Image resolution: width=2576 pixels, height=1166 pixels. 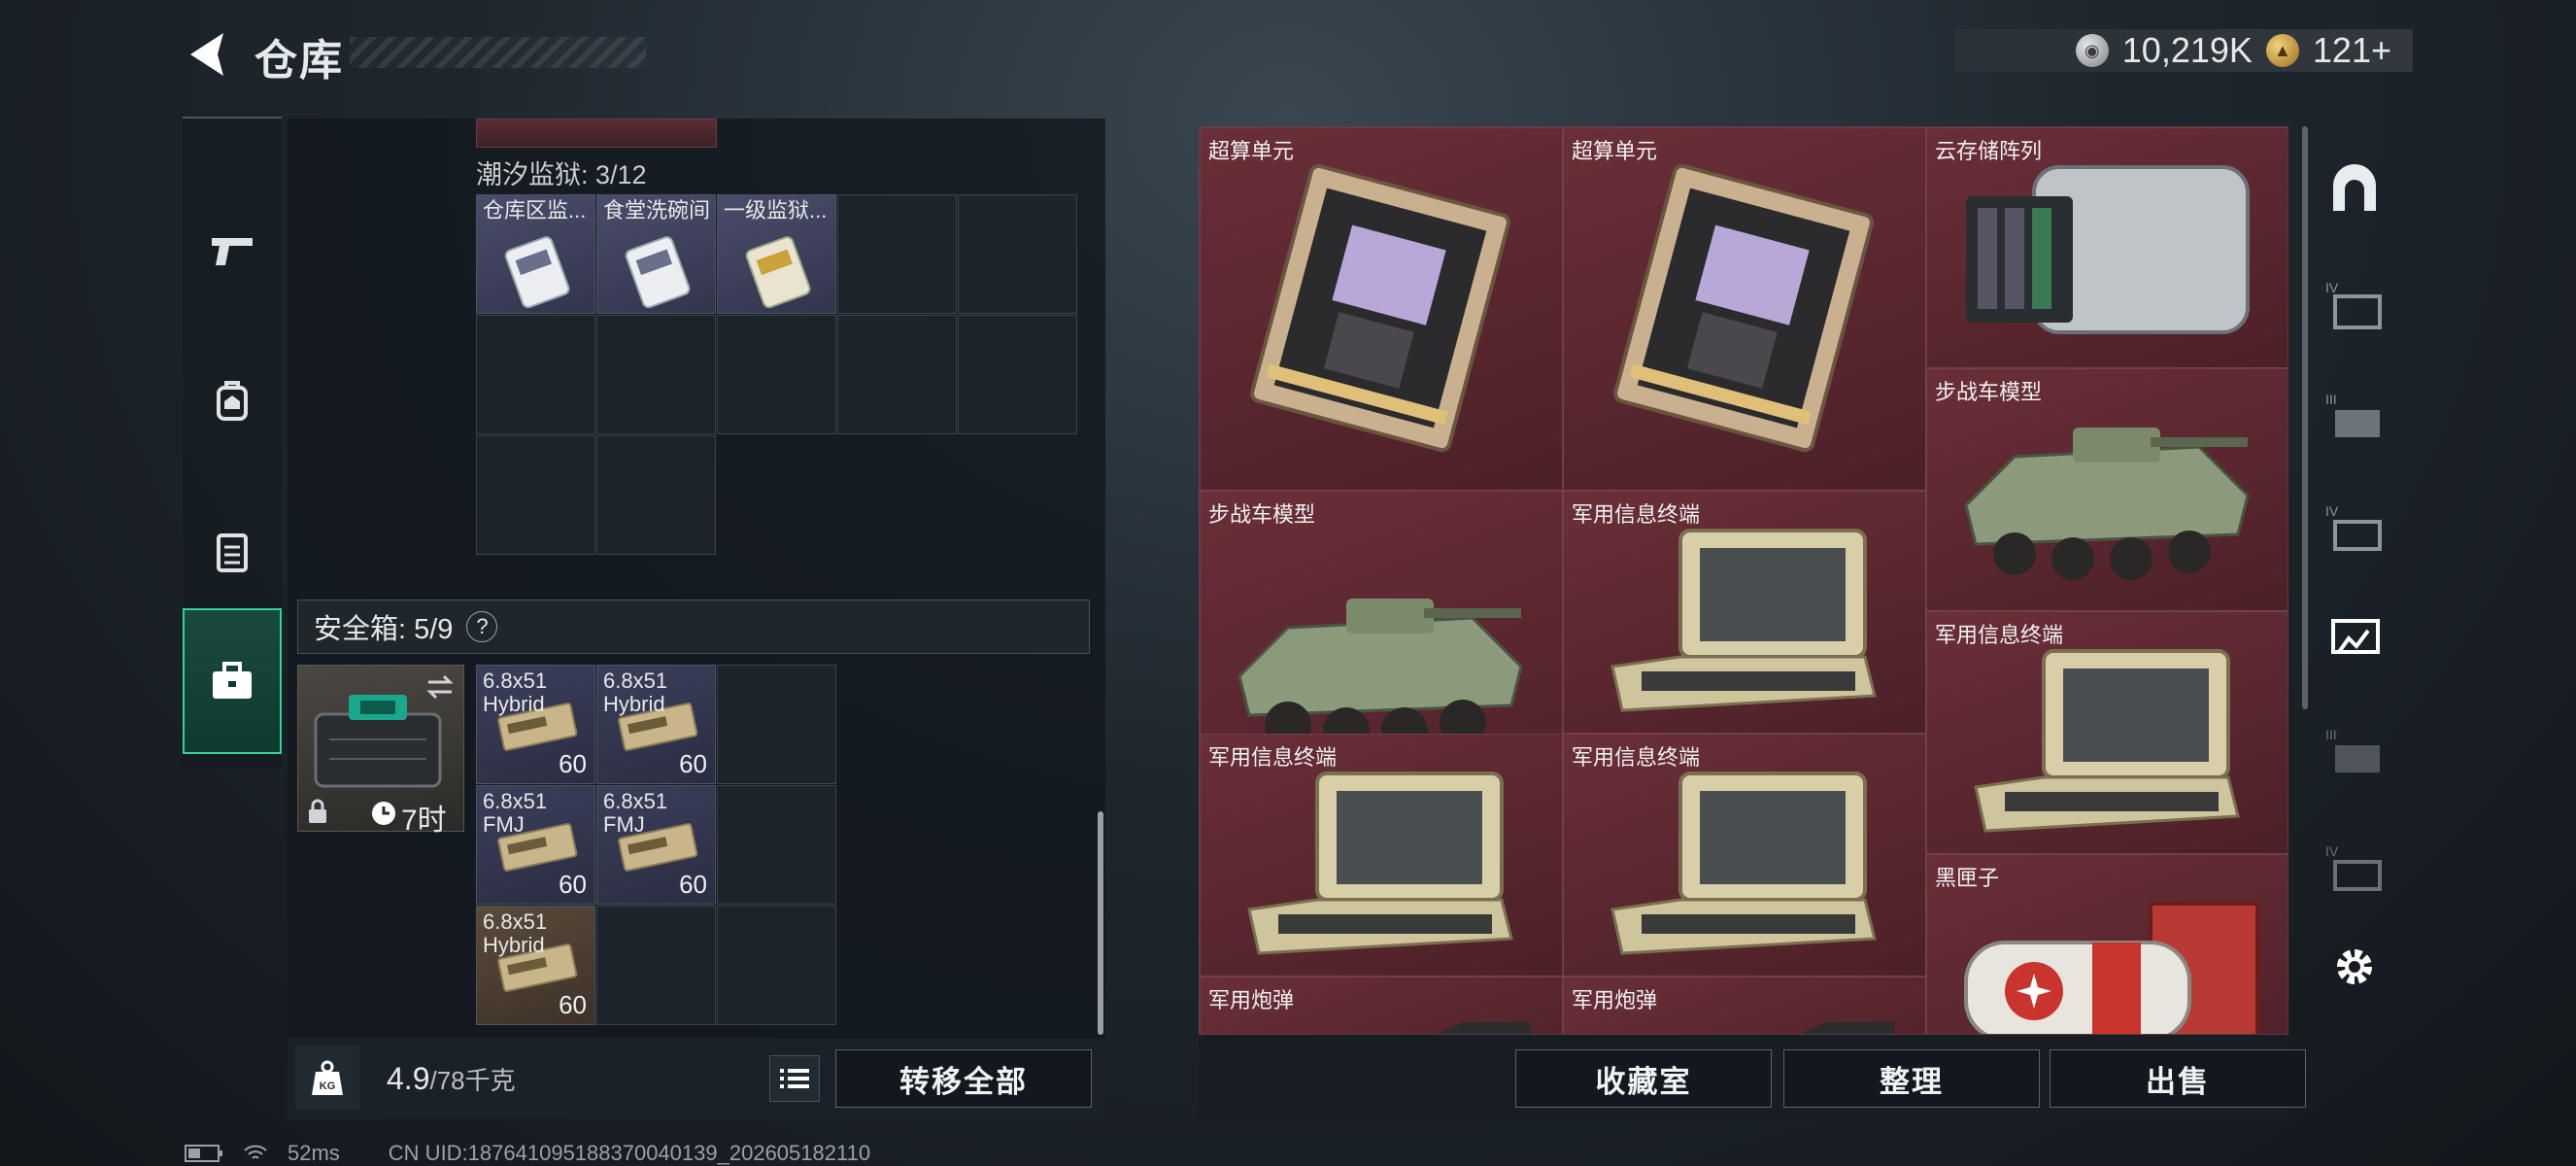 What do you see at coordinates (794, 1078) in the screenshot?
I see `list-view-button` at bounding box center [794, 1078].